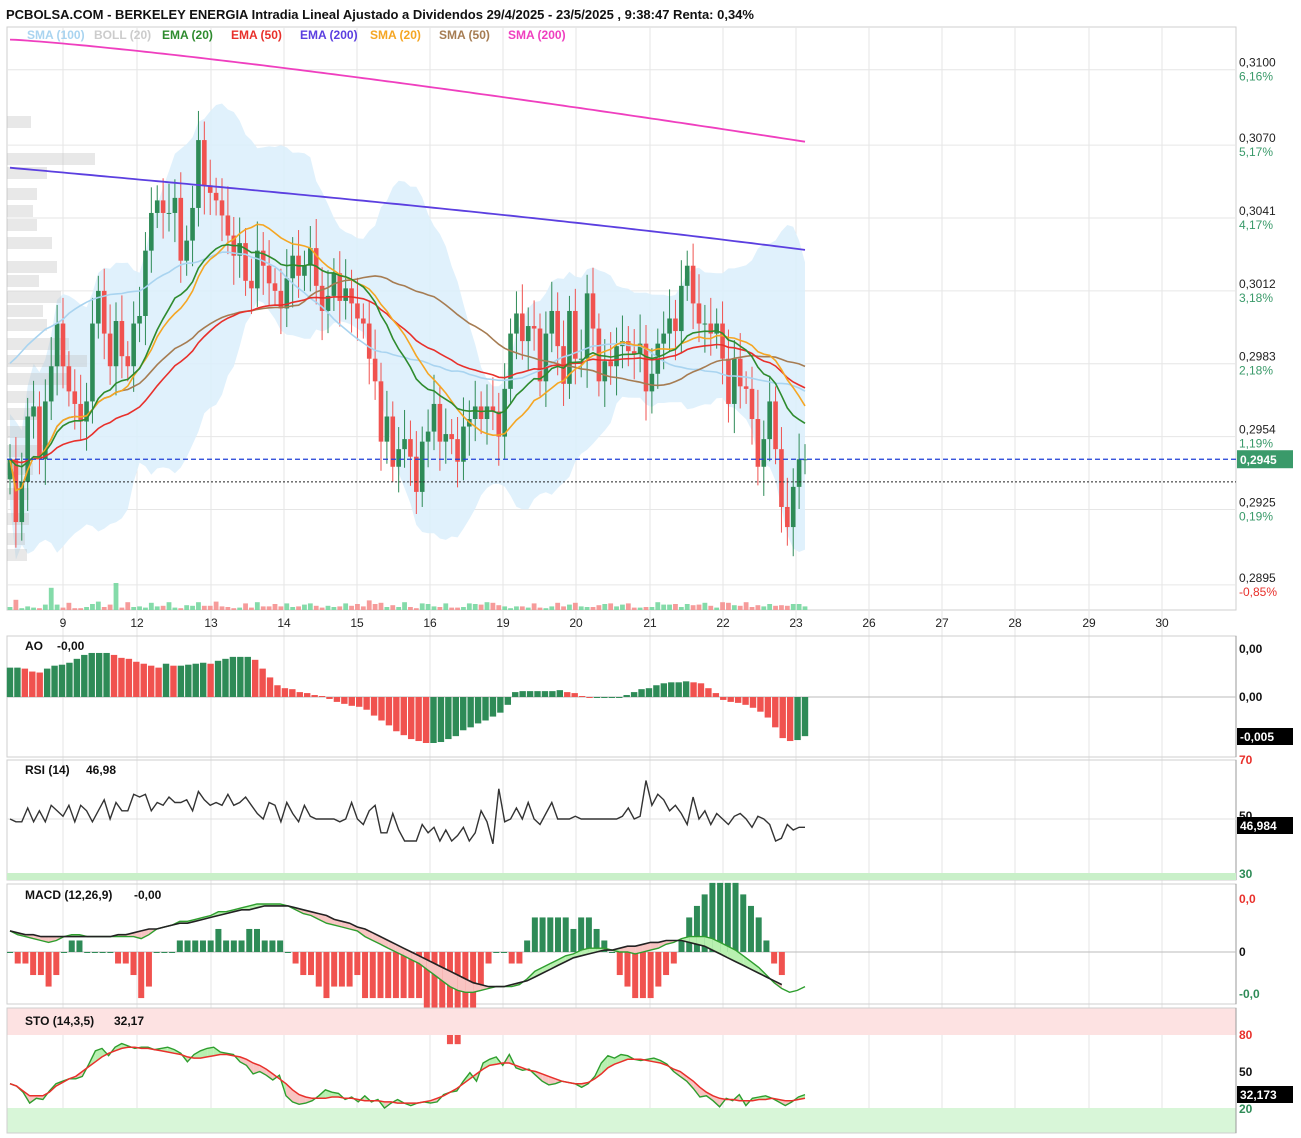 The height and width of the screenshot is (1138, 1301). What do you see at coordinates (1256, 444) in the screenshot?
I see `y-tick-percent: 1,19%` at bounding box center [1256, 444].